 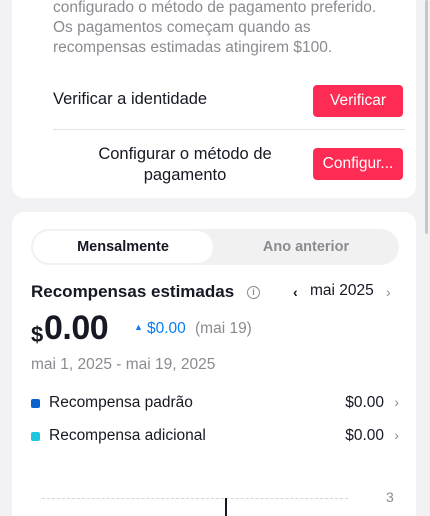 What do you see at coordinates (185, 154) in the screenshot?
I see `payment-method-label-line1: Configurar o método de` at bounding box center [185, 154].